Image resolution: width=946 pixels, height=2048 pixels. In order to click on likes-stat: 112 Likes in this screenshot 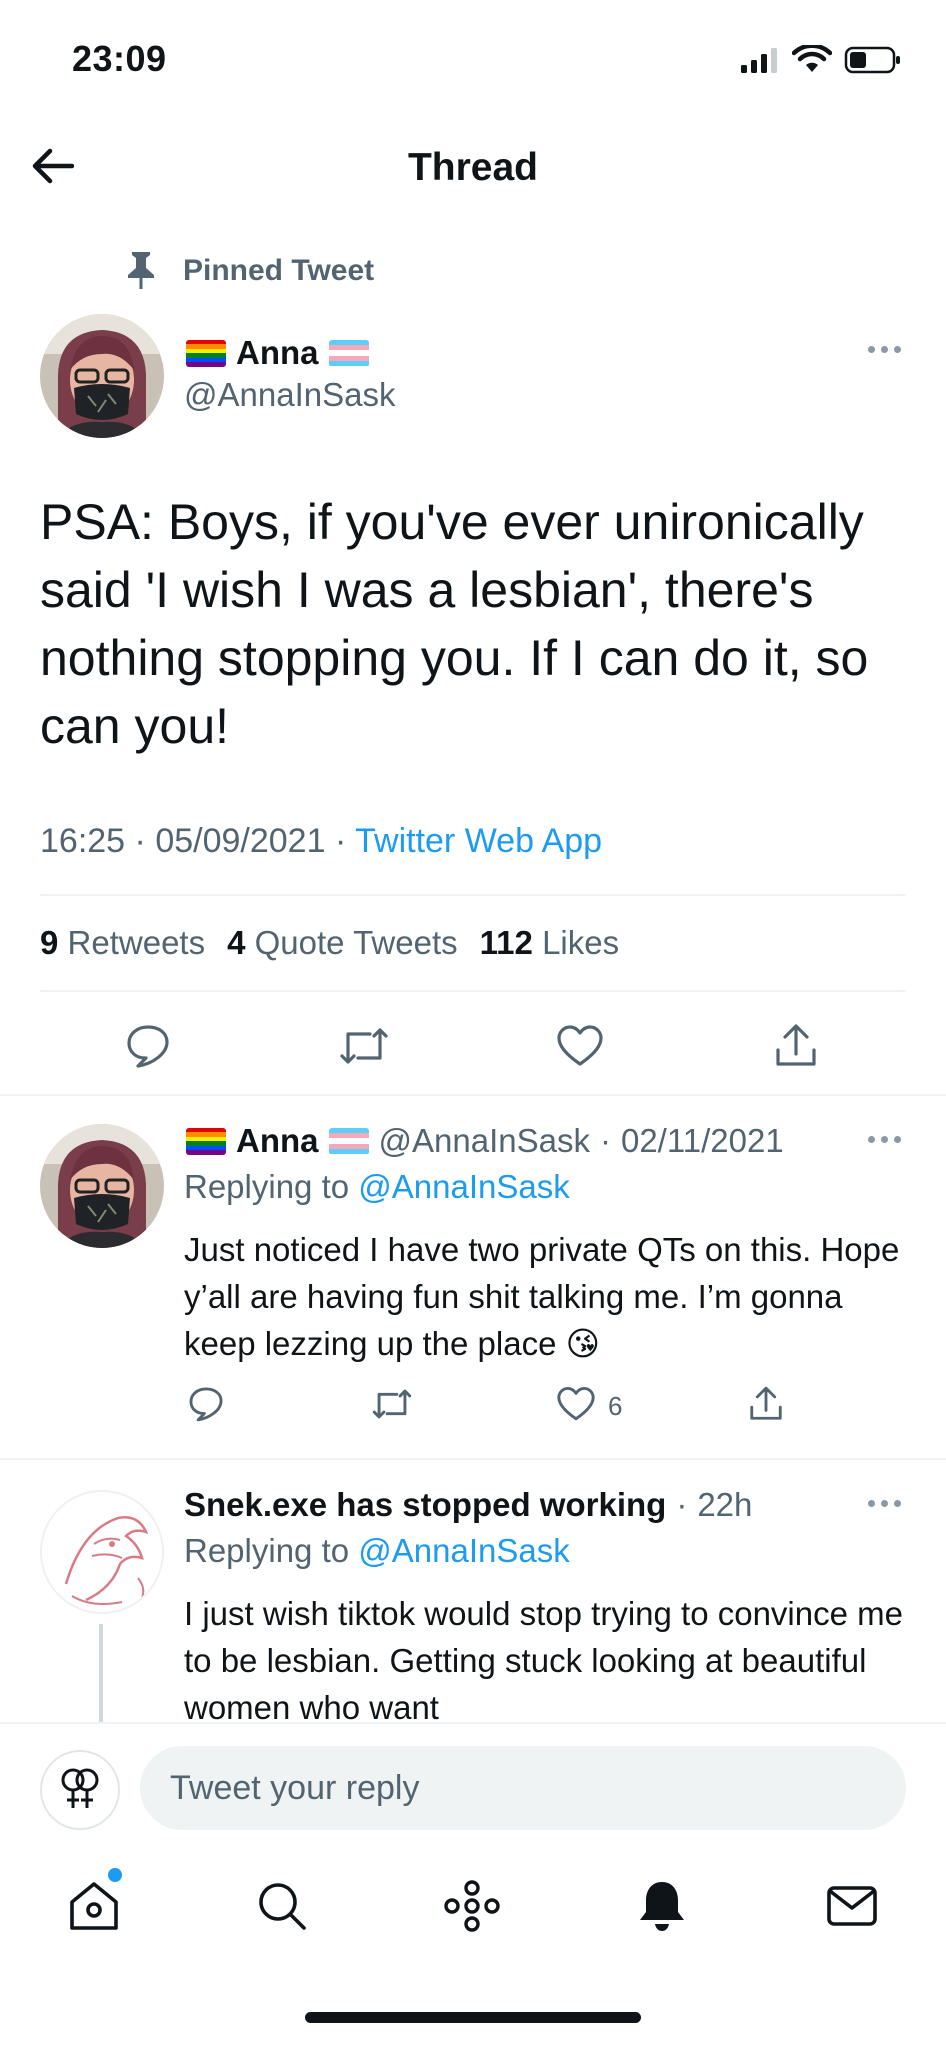, I will do `click(549, 943)`.